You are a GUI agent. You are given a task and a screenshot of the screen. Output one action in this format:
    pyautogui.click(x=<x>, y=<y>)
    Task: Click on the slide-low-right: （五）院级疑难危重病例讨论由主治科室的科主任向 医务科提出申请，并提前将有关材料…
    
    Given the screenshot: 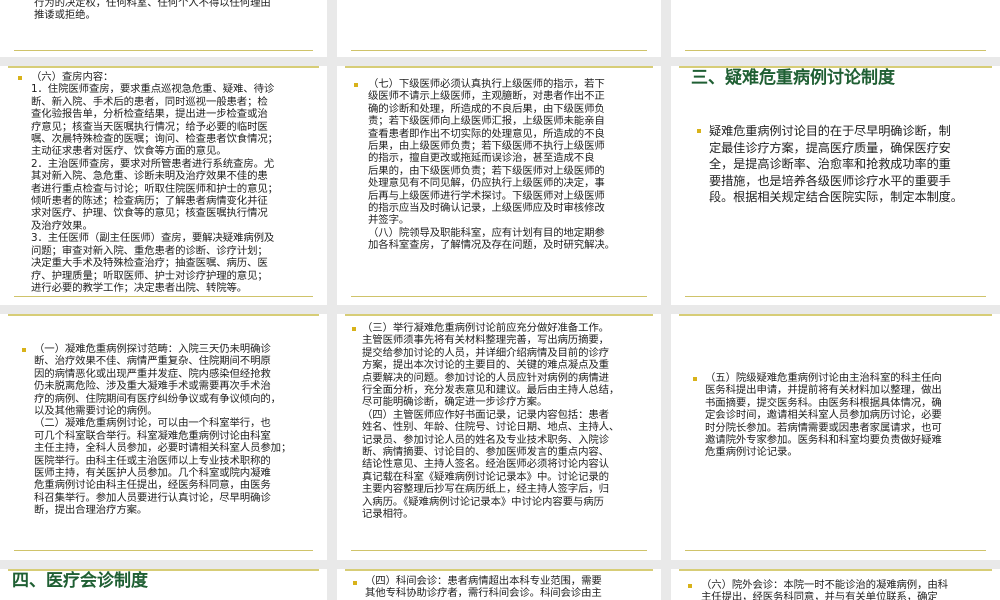 What is the action you would take?
    pyautogui.click(x=835, y=437)
    